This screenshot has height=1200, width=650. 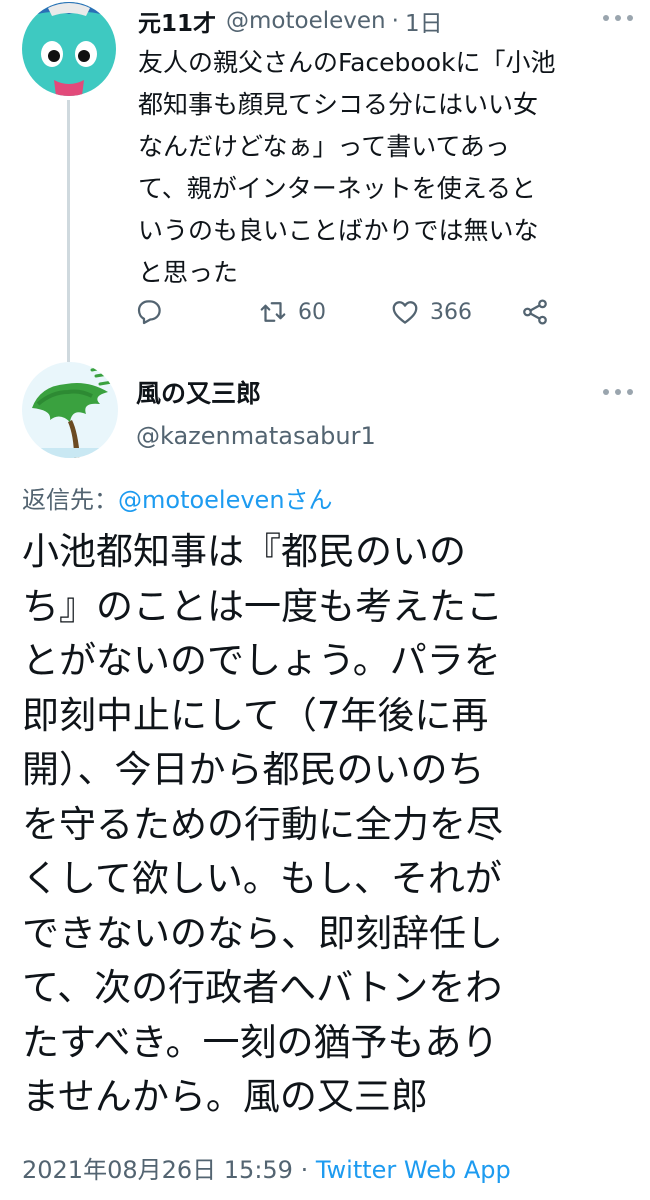 What do you see at coordinates (262, 878) in the screenshot?
I see `main-text-line: くして欲しい。もし、それが` at bounding box center [262, 878].